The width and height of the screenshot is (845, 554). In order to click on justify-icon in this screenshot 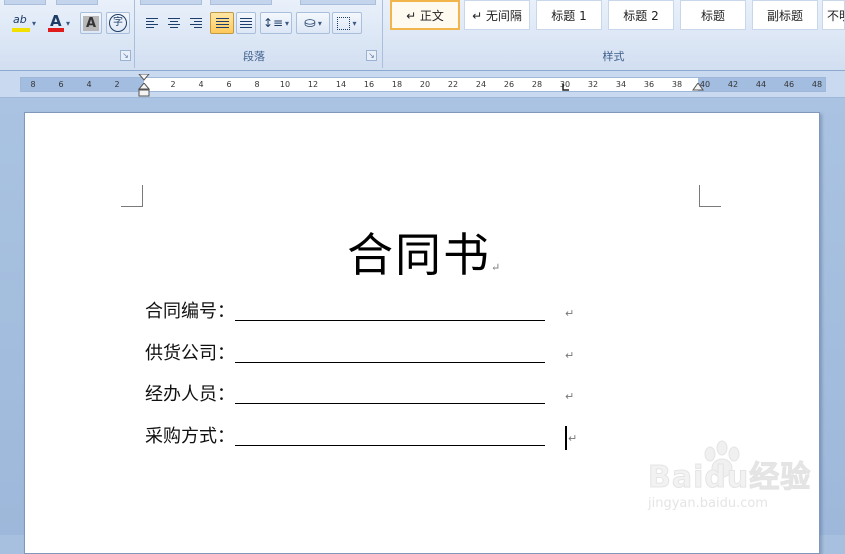, I will do `click(222, 23)`.